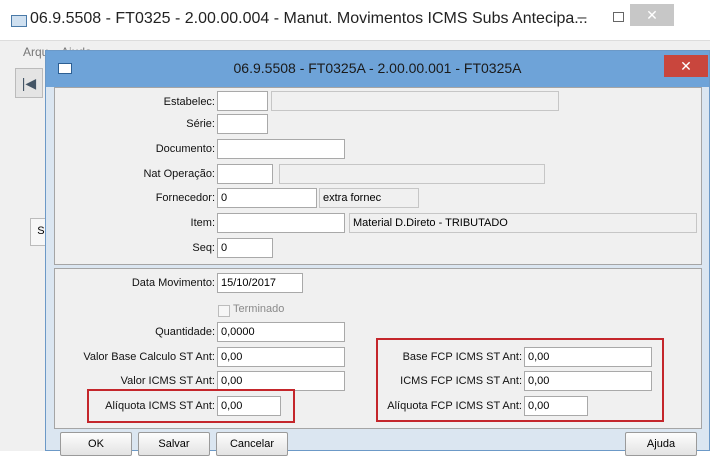 The width and height of the screenshot is (710, 456). I want to click on fornecedor-description: extra fornec, so click(369, 198).